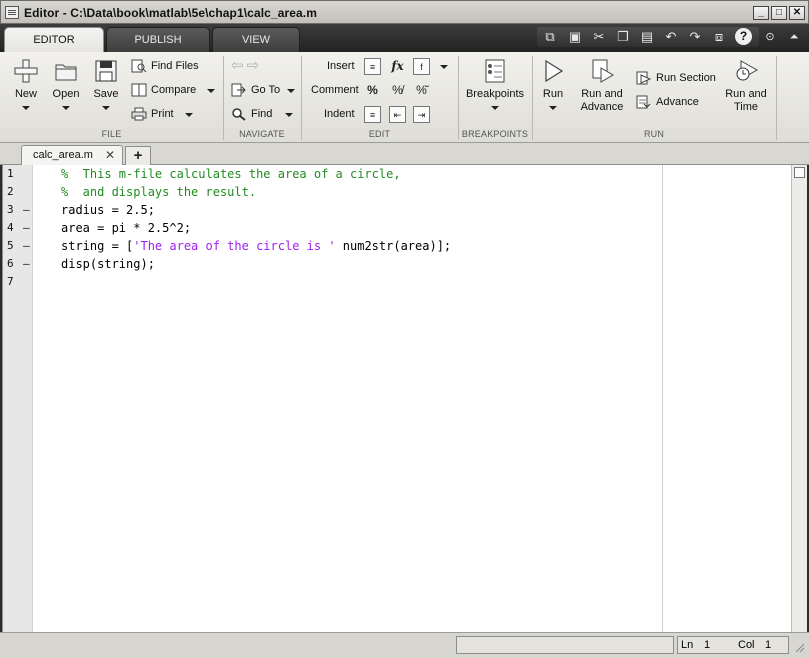 This screenshot has height=658, width=809. I want to click on plus-icon, so click(26, 71).